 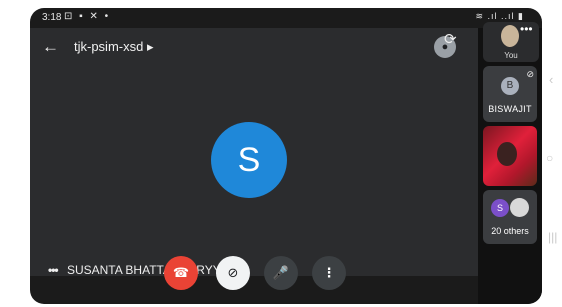 I want to click on notification-icons: ⊡ ▪ ✕ •, so click(x=87, y=16).